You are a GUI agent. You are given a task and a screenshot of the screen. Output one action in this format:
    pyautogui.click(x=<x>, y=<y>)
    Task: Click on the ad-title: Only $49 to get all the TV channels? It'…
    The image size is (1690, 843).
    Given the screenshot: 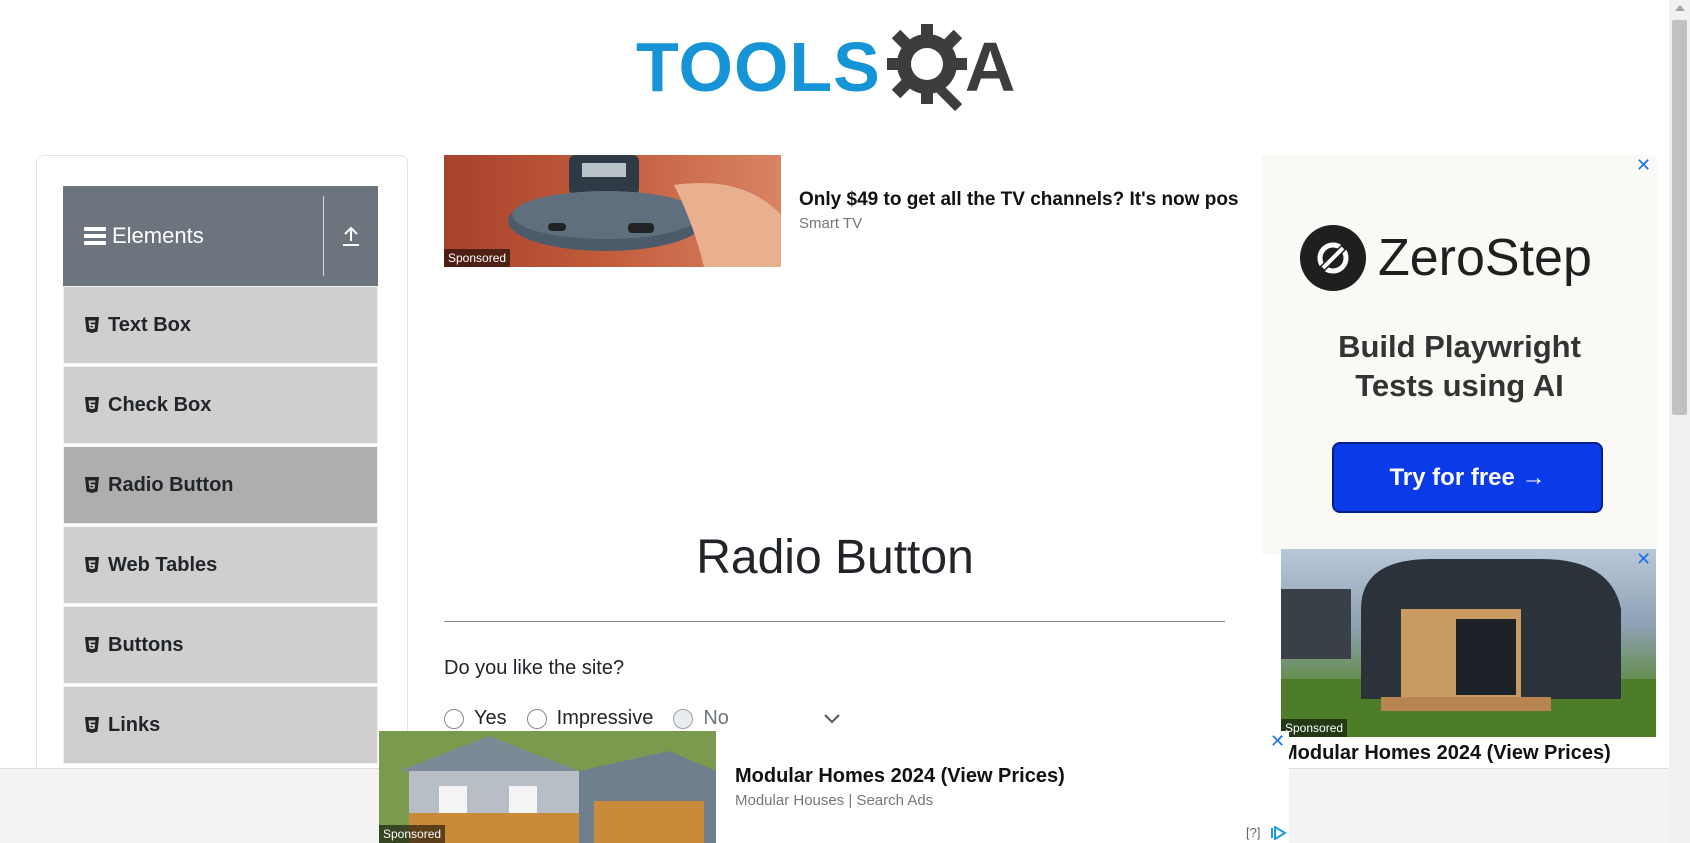 What is the action you would take?
    pyautogui.click(x=1031, y=200)
    